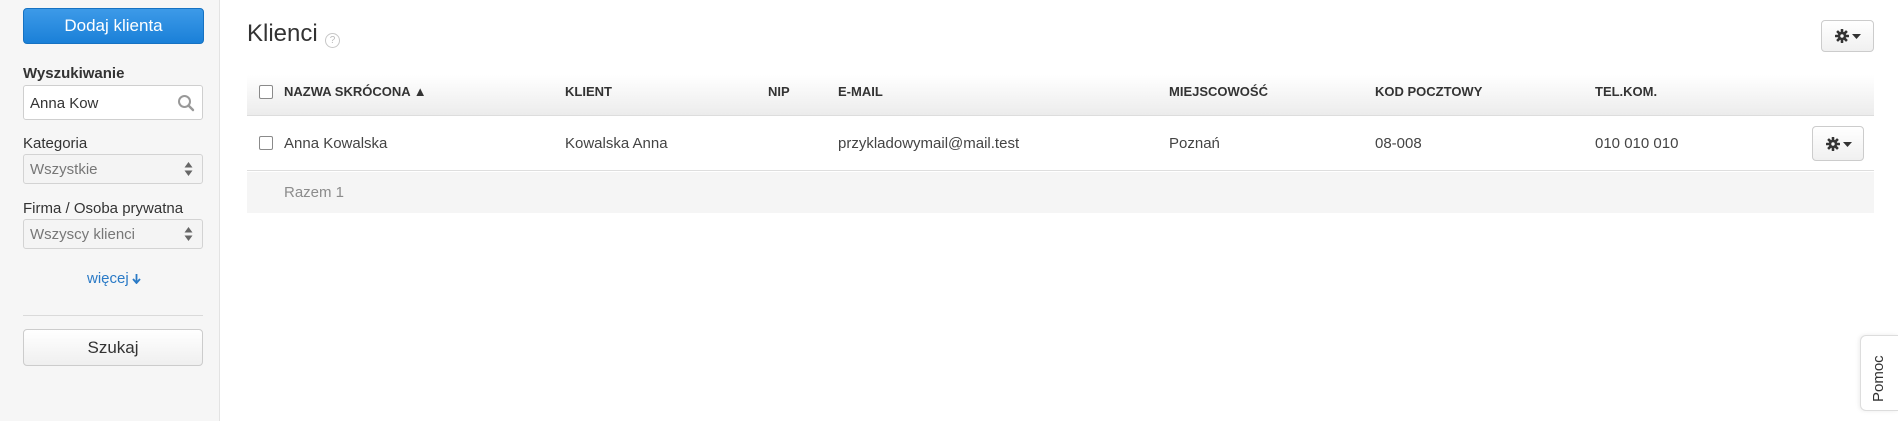  I want to click on table-footer: Razem 1, so click(1060, 192).